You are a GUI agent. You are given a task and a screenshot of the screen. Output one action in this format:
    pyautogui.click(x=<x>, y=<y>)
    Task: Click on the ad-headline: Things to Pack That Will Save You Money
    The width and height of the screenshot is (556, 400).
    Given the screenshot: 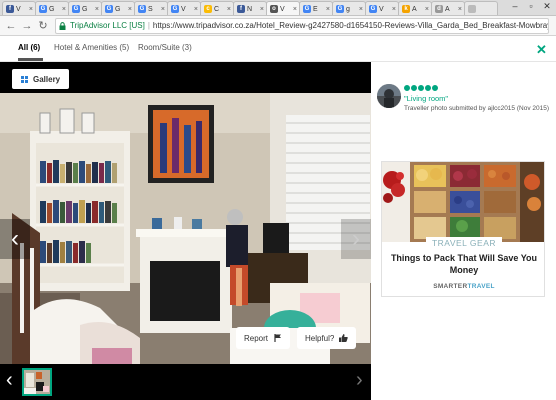 What is the action you would take?
    pyautogui.click(x=464, y=264)
    